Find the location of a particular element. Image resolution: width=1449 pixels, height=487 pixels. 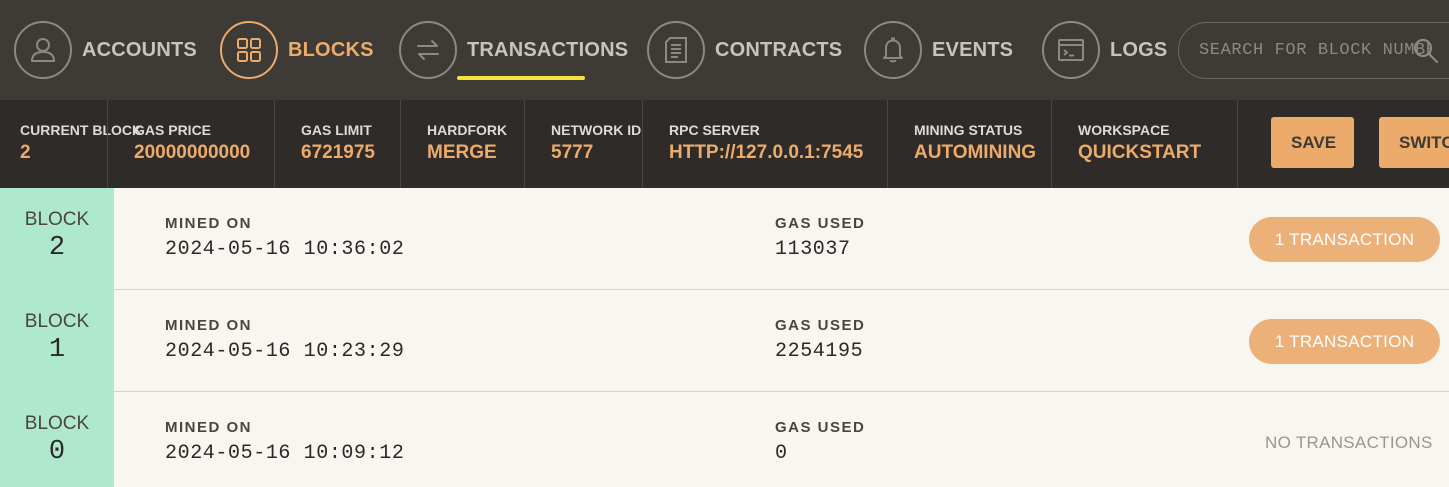

nav-accounts: ACCOUNTS is located at coordinates (105, 50).